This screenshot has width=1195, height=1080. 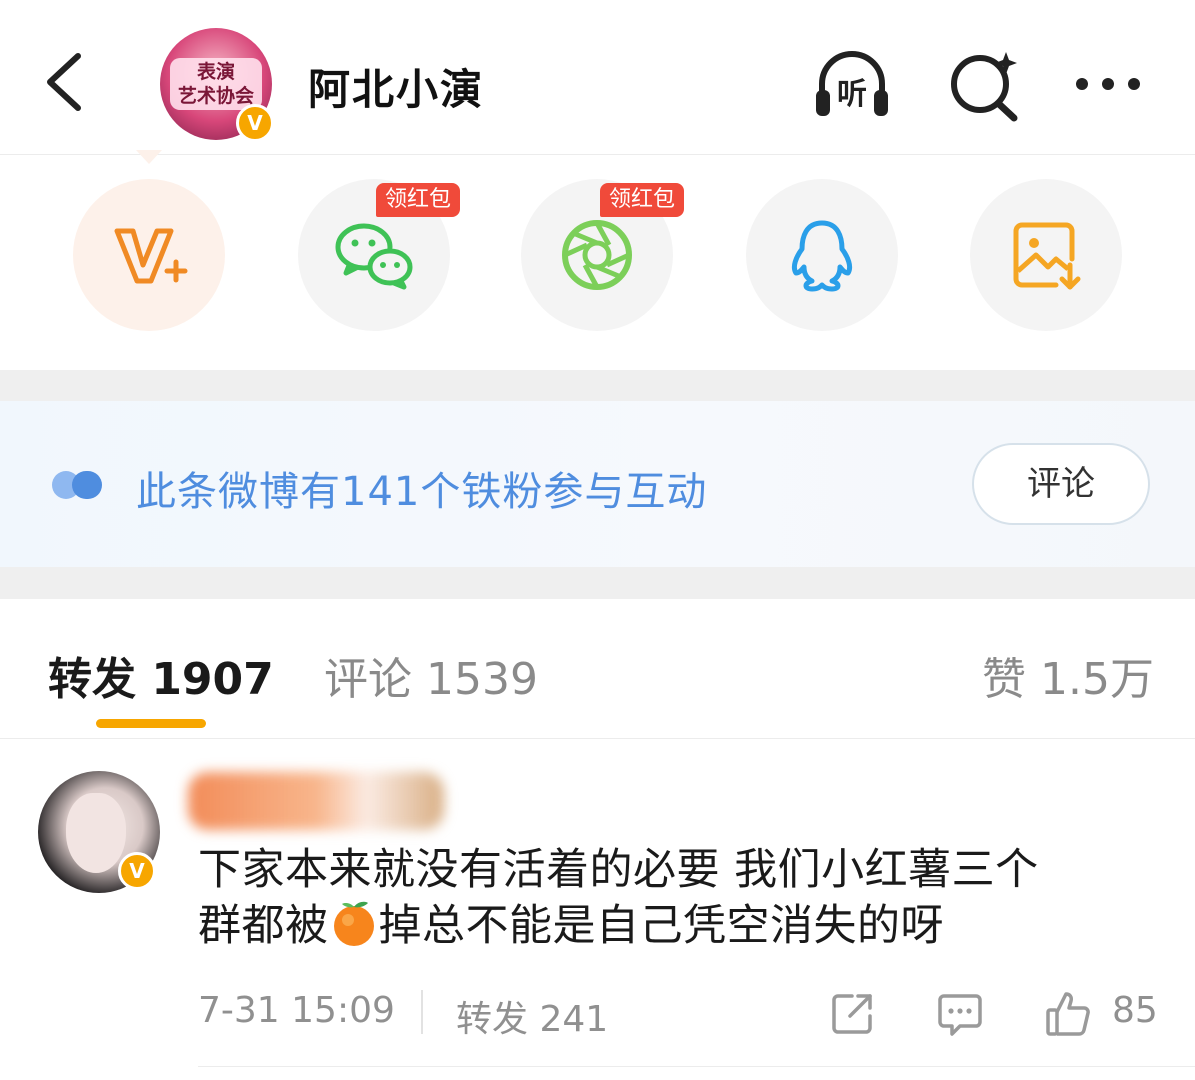 What do you see at coordinates (597, 669) in the screenshot?
I see `interaction-tabs: 转发 1907 评论 1539 赞 1.5万` at bounding box center [597, 669].